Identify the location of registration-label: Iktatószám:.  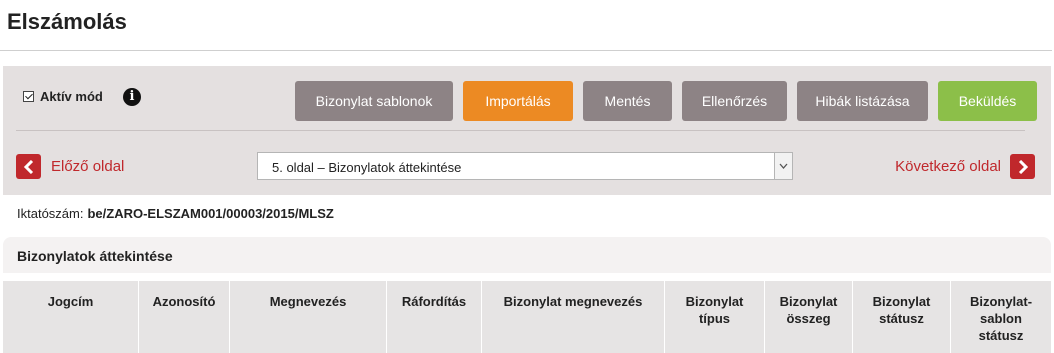
(50, 213).